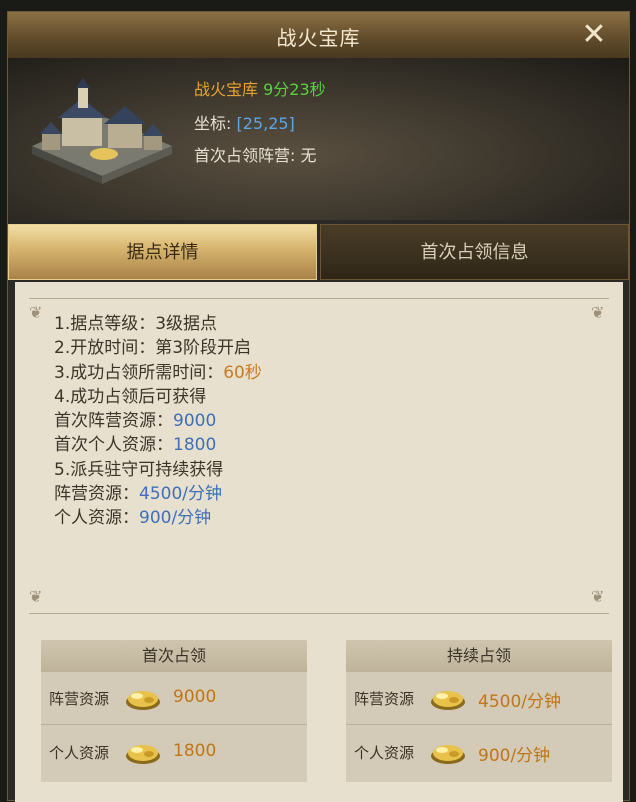  Describe the element at coordinates (136, 324) in the screenshot. I see `detail-line: 1.据点等级：3级据点` at that location.